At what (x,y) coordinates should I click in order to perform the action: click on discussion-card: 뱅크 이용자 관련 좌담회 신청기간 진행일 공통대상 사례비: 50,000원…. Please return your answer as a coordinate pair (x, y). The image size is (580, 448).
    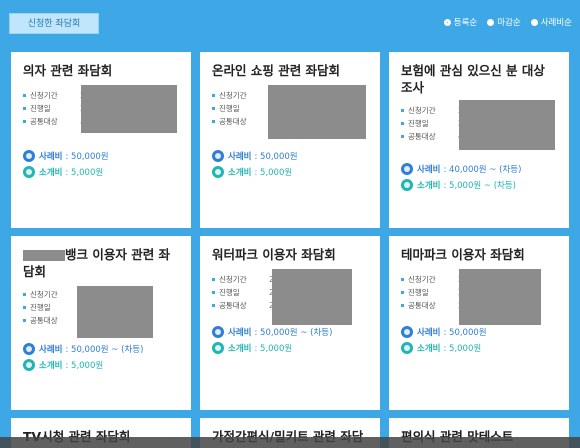
    Looking at the image, I should click on (101, 323).